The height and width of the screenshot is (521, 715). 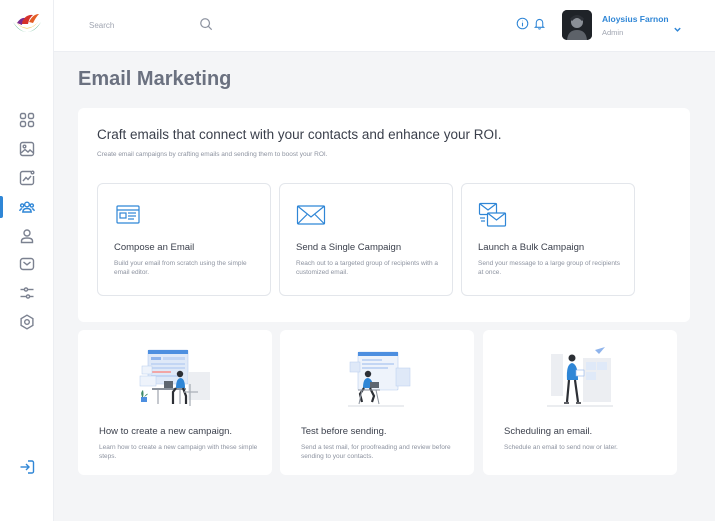 What do you see at coordinates (144, 25) in the screenshot?
I see `search-input` at bounding box center [144, 25].